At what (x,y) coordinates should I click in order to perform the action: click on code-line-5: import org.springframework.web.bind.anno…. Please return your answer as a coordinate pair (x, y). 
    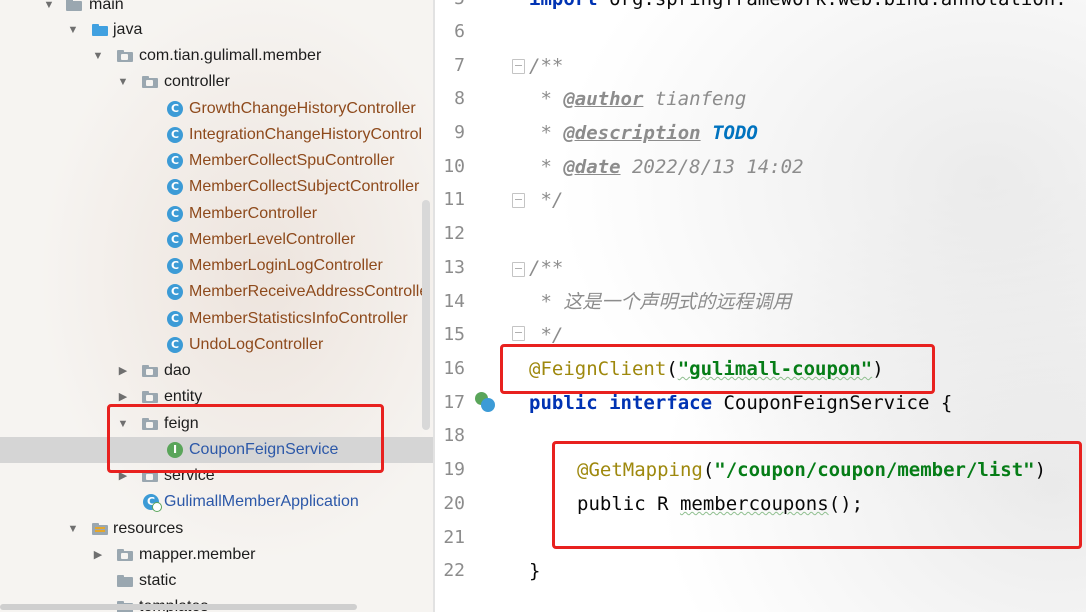
    Looking at the image, I should click on (798, 8).